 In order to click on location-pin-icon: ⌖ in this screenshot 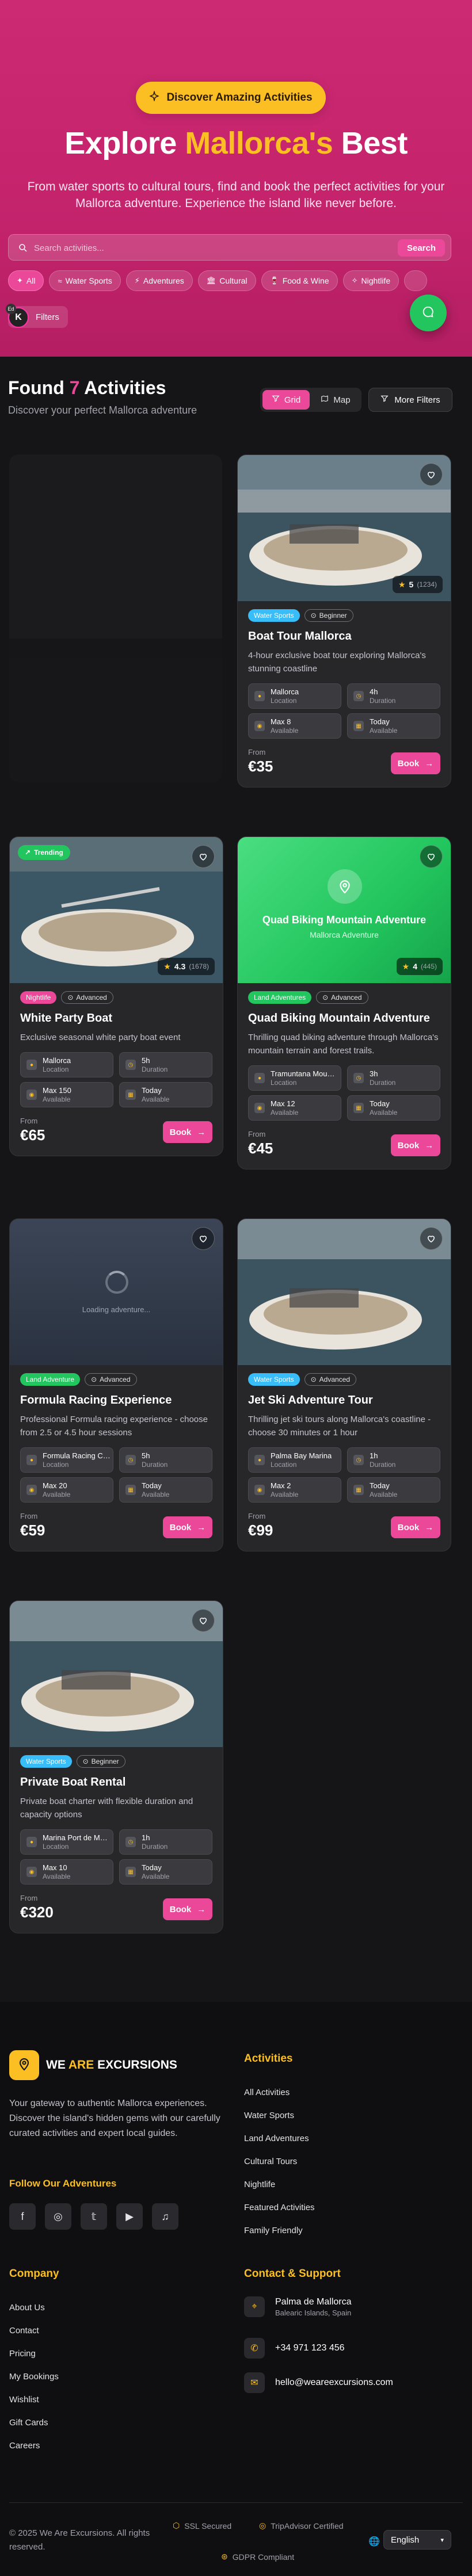, I will do `click(254, 2306)`.